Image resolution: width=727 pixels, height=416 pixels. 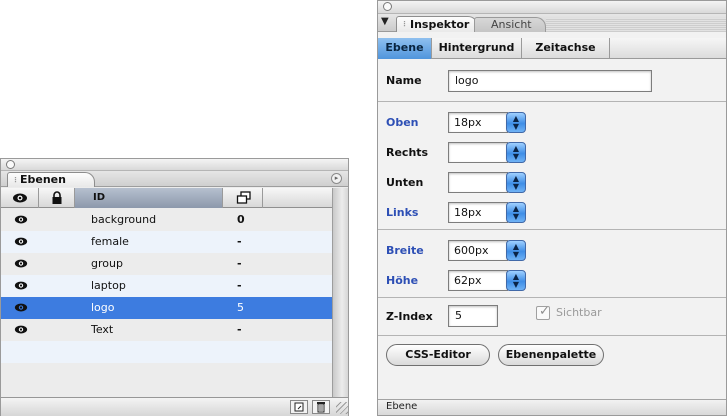 What do you see at coordinates (473, 316) in the screenshot?
I see `zindex-input: 5` at bounding box center [473, 316].